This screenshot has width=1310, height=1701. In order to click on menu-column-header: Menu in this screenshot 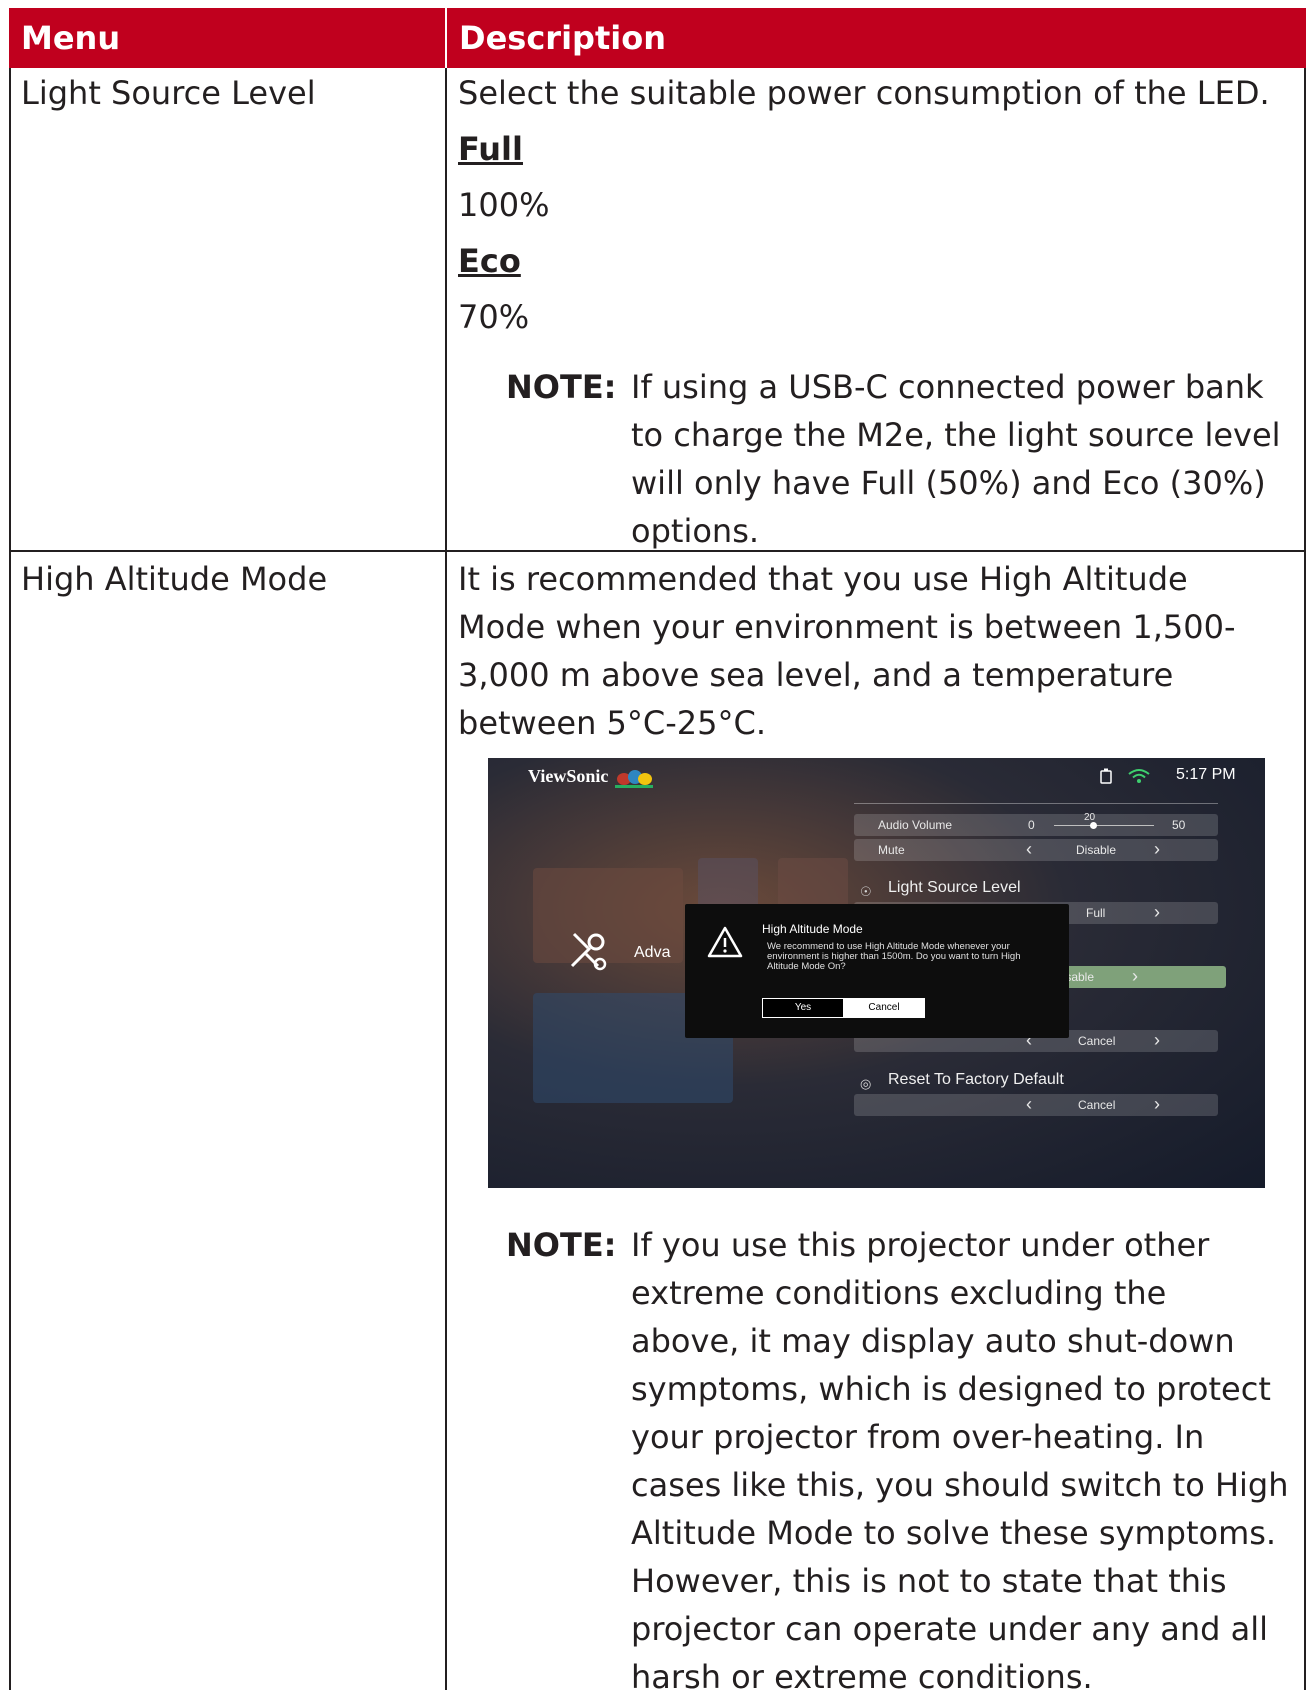, I will do `click(71, 38)`.